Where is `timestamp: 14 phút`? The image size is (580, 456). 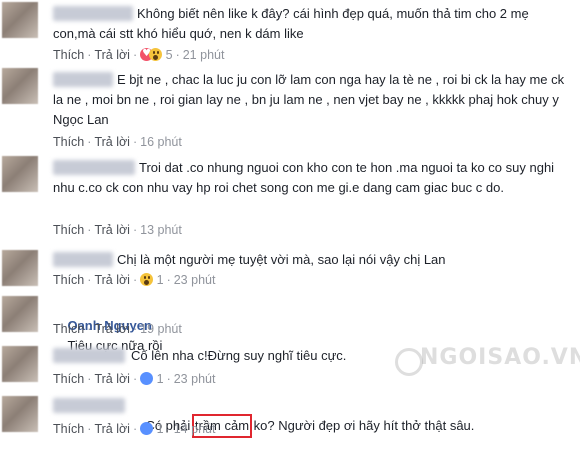 timestamp: 14 phút is located at coordinates (195, 429).